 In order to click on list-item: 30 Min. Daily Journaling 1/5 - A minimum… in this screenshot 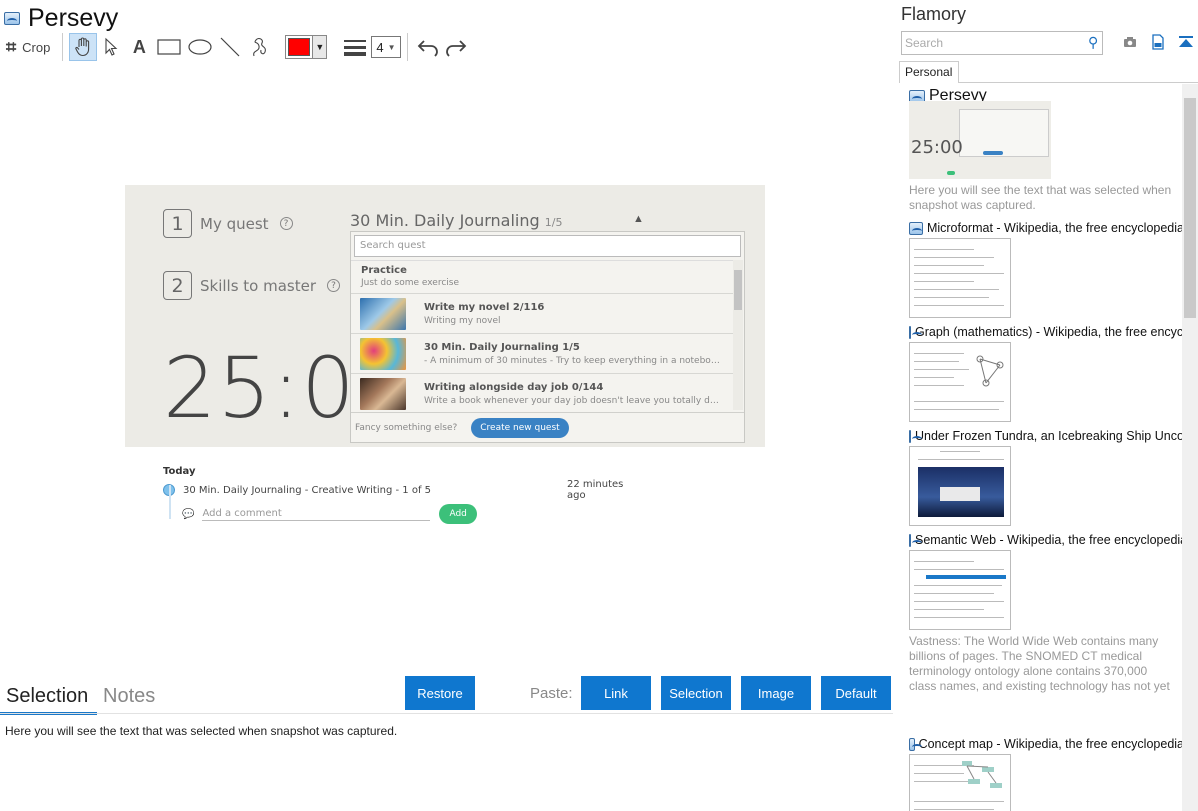, I will do `click(542, 354)`.